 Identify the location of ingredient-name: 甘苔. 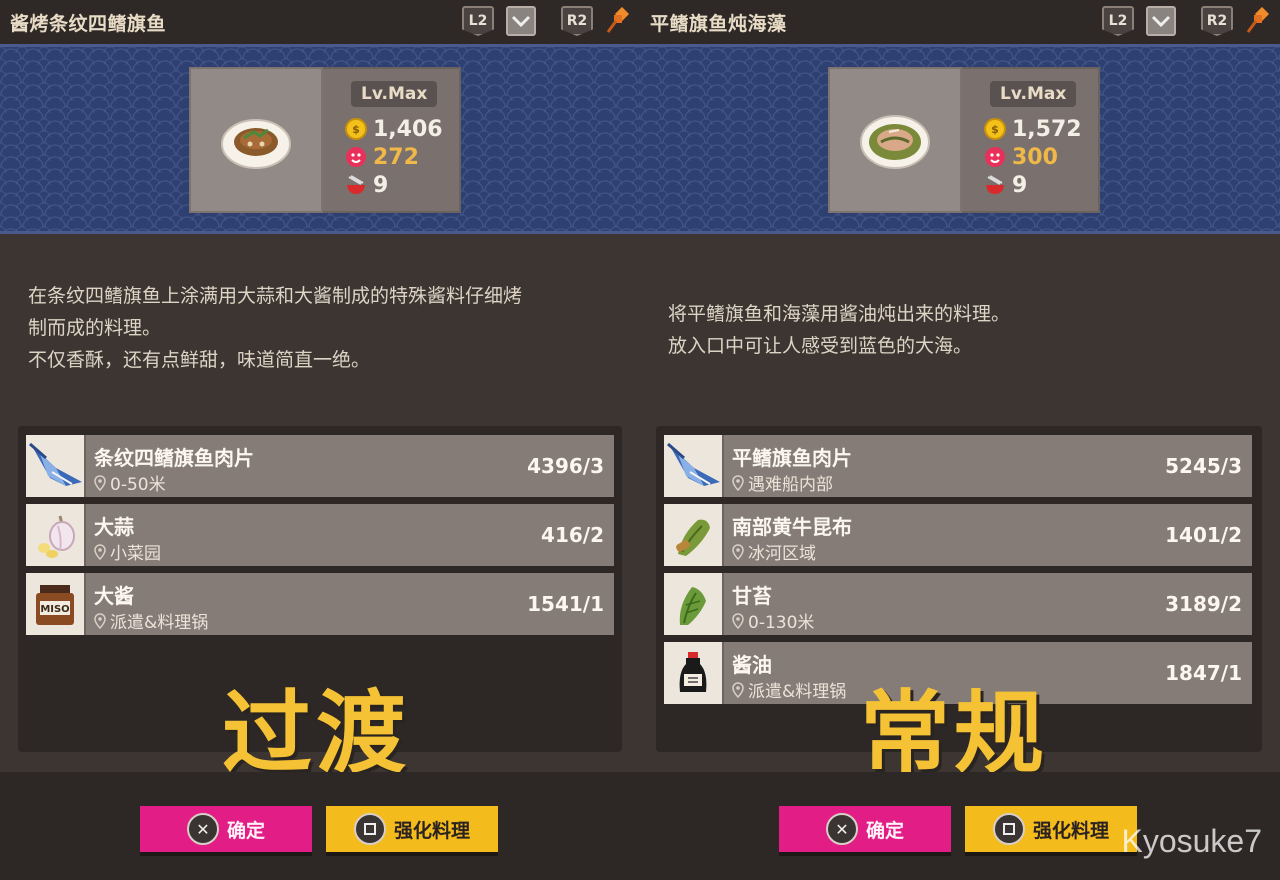
(752, 596).